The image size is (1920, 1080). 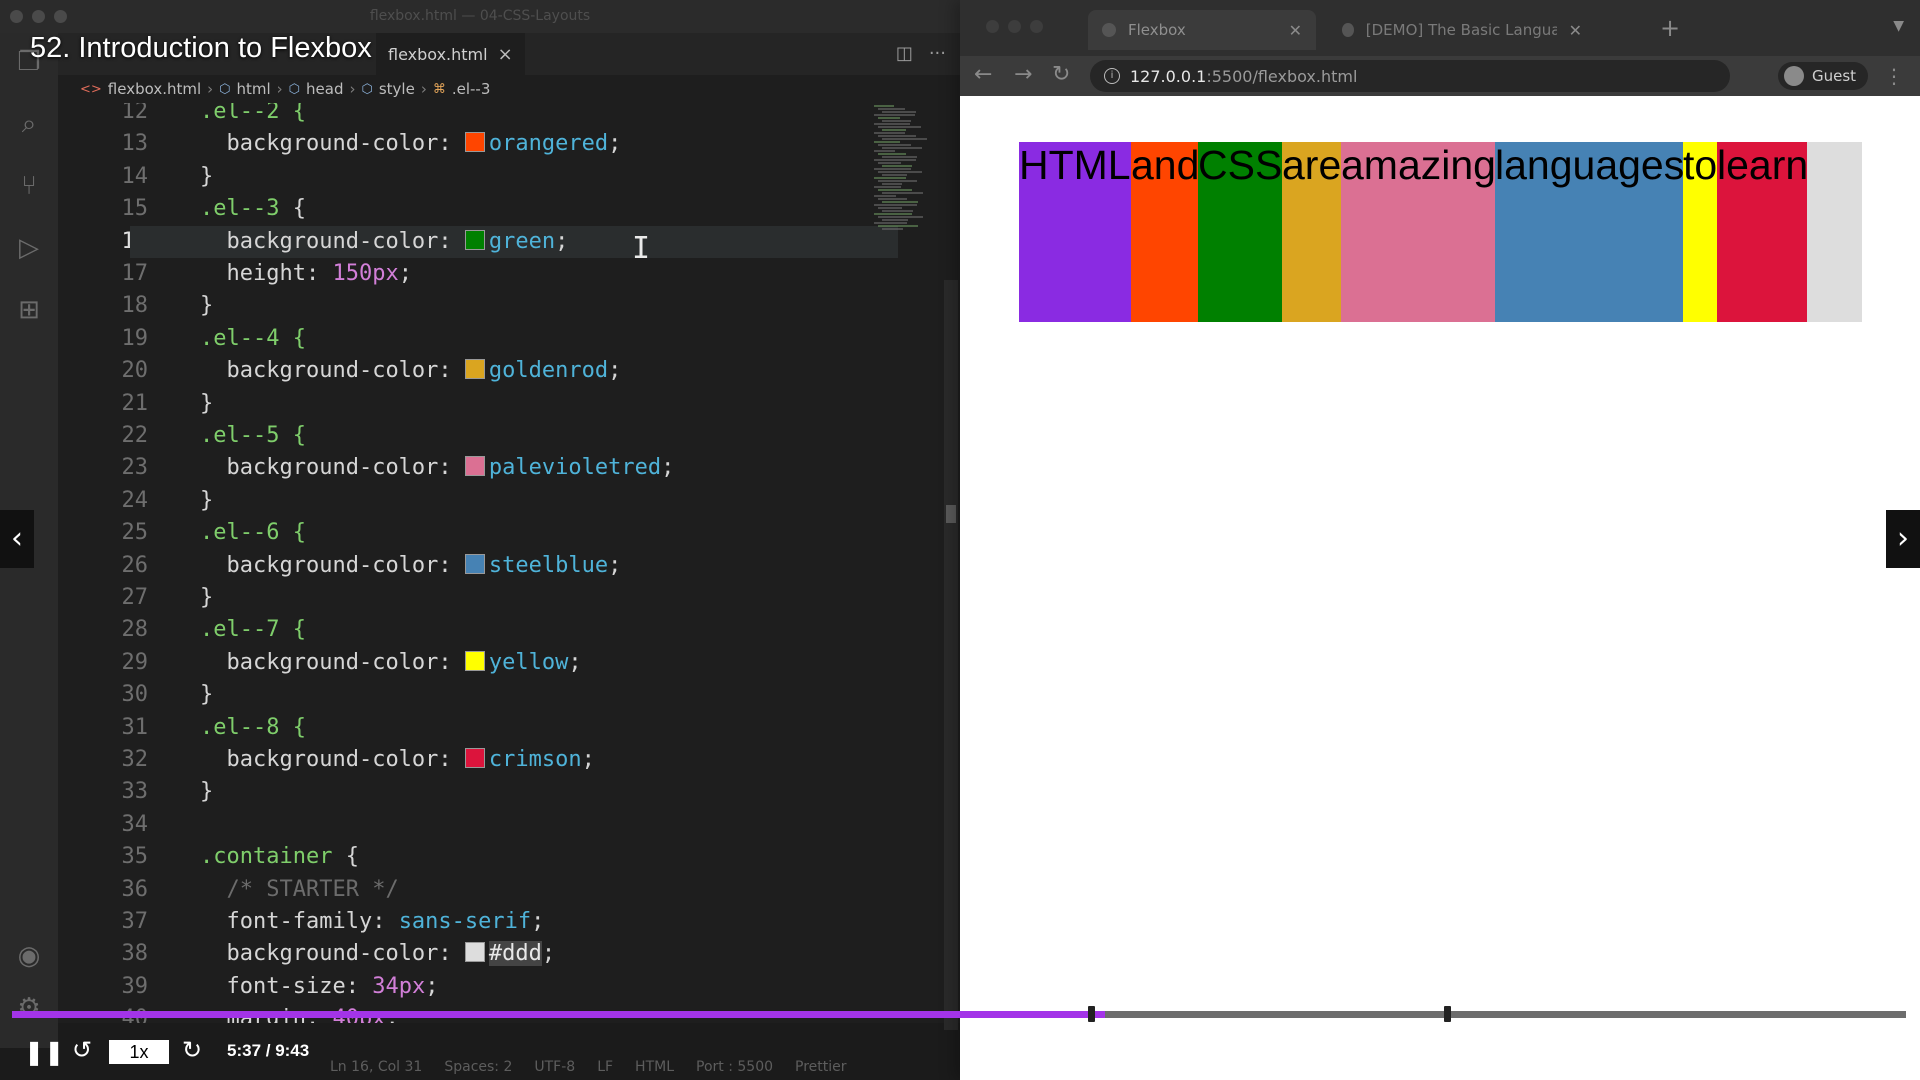 What do you see at coordinates (904, 53) in the screenshot?
I see `split-editor-icon: ◫` at bounding box center [904, 53].